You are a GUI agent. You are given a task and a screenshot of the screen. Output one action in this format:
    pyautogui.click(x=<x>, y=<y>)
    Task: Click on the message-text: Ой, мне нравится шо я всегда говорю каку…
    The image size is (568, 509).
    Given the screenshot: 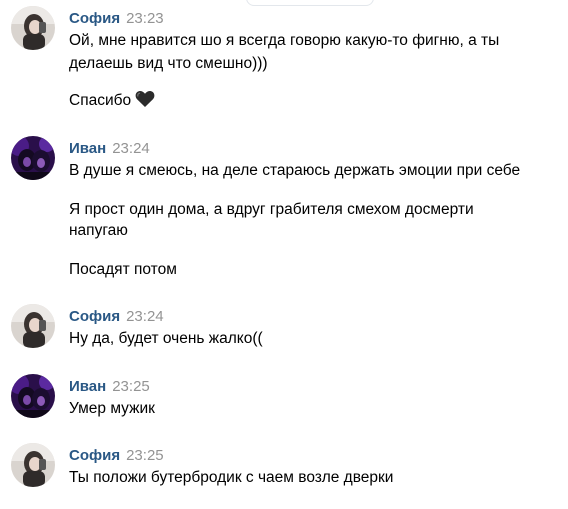 What is the action you would take?
    pyautogui.click(x=284, y=40)
    